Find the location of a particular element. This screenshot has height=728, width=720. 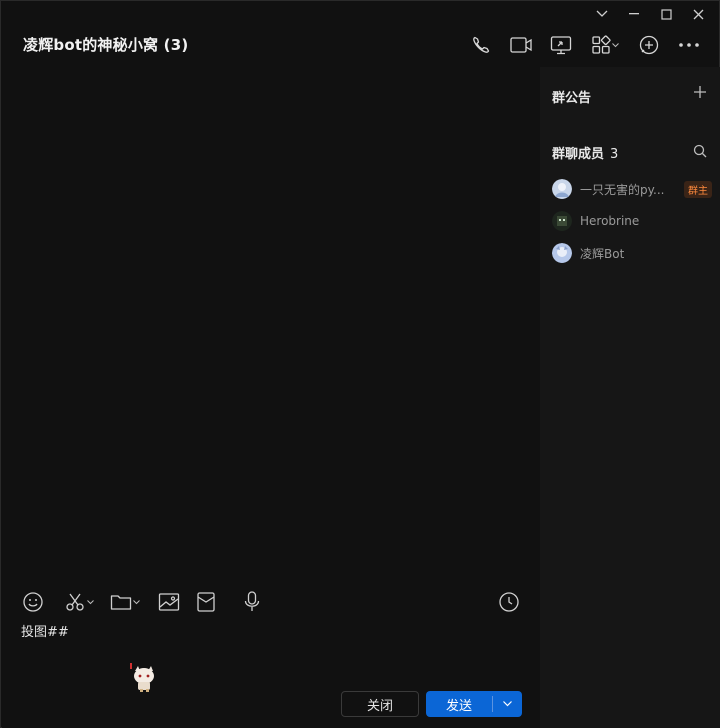

send-button: 发送 is located at coordinates (474, 704).